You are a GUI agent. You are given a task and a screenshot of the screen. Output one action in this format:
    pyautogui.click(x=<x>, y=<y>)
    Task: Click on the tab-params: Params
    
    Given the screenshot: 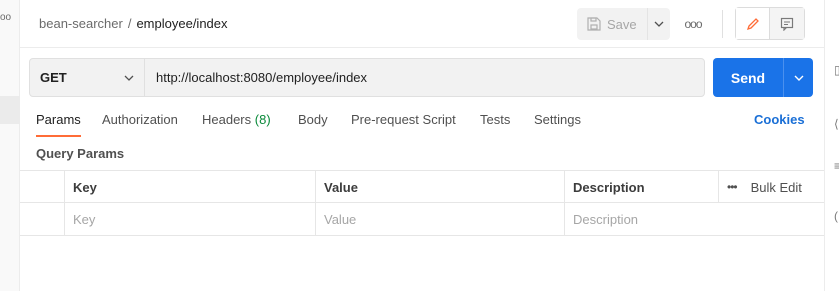 What is the action you would take?
    pyautogui.click(x=58, y=125)
    